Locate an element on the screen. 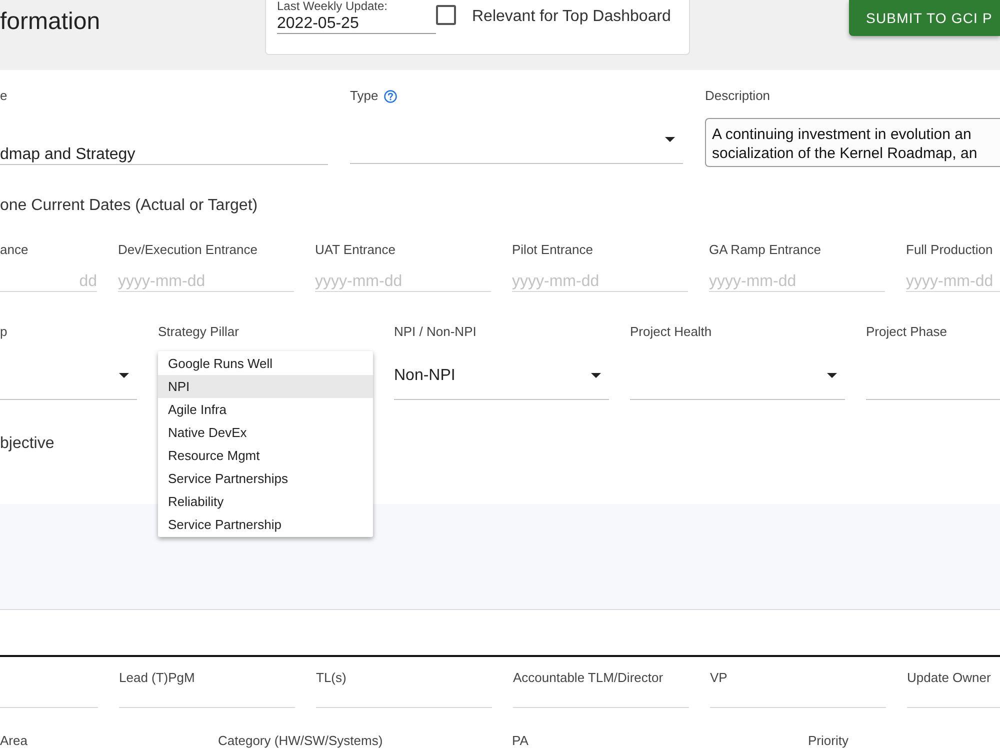  field-label: GA Ramp Entrance is located at coordinates (765, 250).